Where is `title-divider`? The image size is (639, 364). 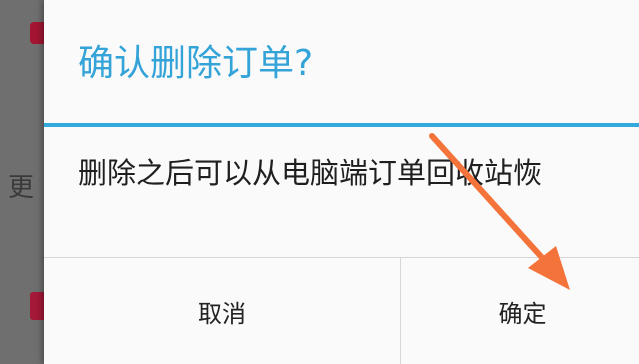 title-divider is located at coordinates (341, 125).